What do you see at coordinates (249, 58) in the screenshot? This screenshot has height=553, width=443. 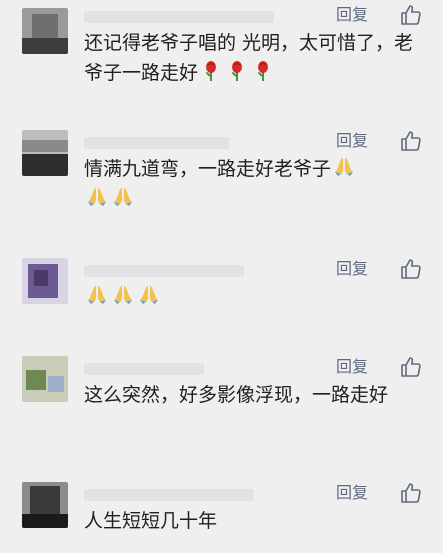 I see `comment-text: 还记得老爷子唱的 光明，太可惜了，老爷子一路走好` at bounding box center [249, 58].